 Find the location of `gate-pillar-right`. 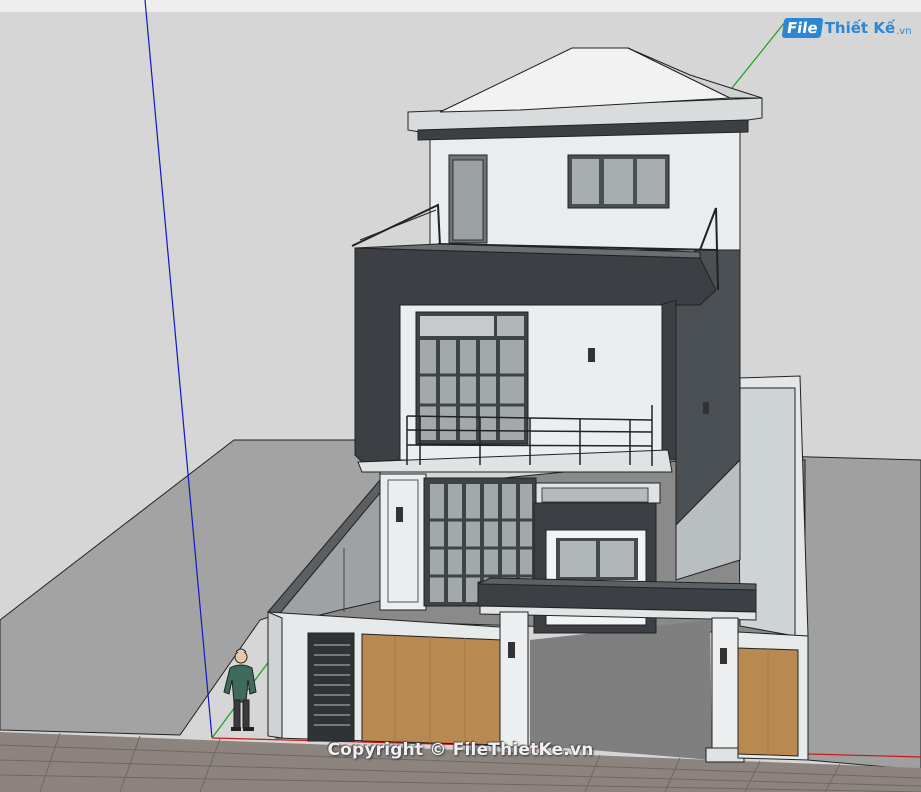

gate-pillar-right is located at coordinates (725, 688).